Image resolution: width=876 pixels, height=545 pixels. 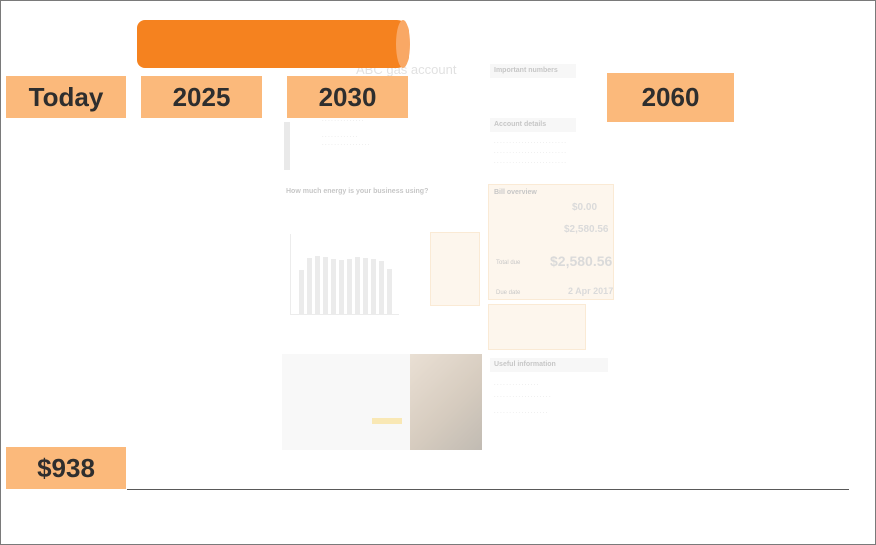 What do you see at coordinates (670, 97) in the screenshot?
I see `label-2060: 2060` at bounding box center [670, 97].